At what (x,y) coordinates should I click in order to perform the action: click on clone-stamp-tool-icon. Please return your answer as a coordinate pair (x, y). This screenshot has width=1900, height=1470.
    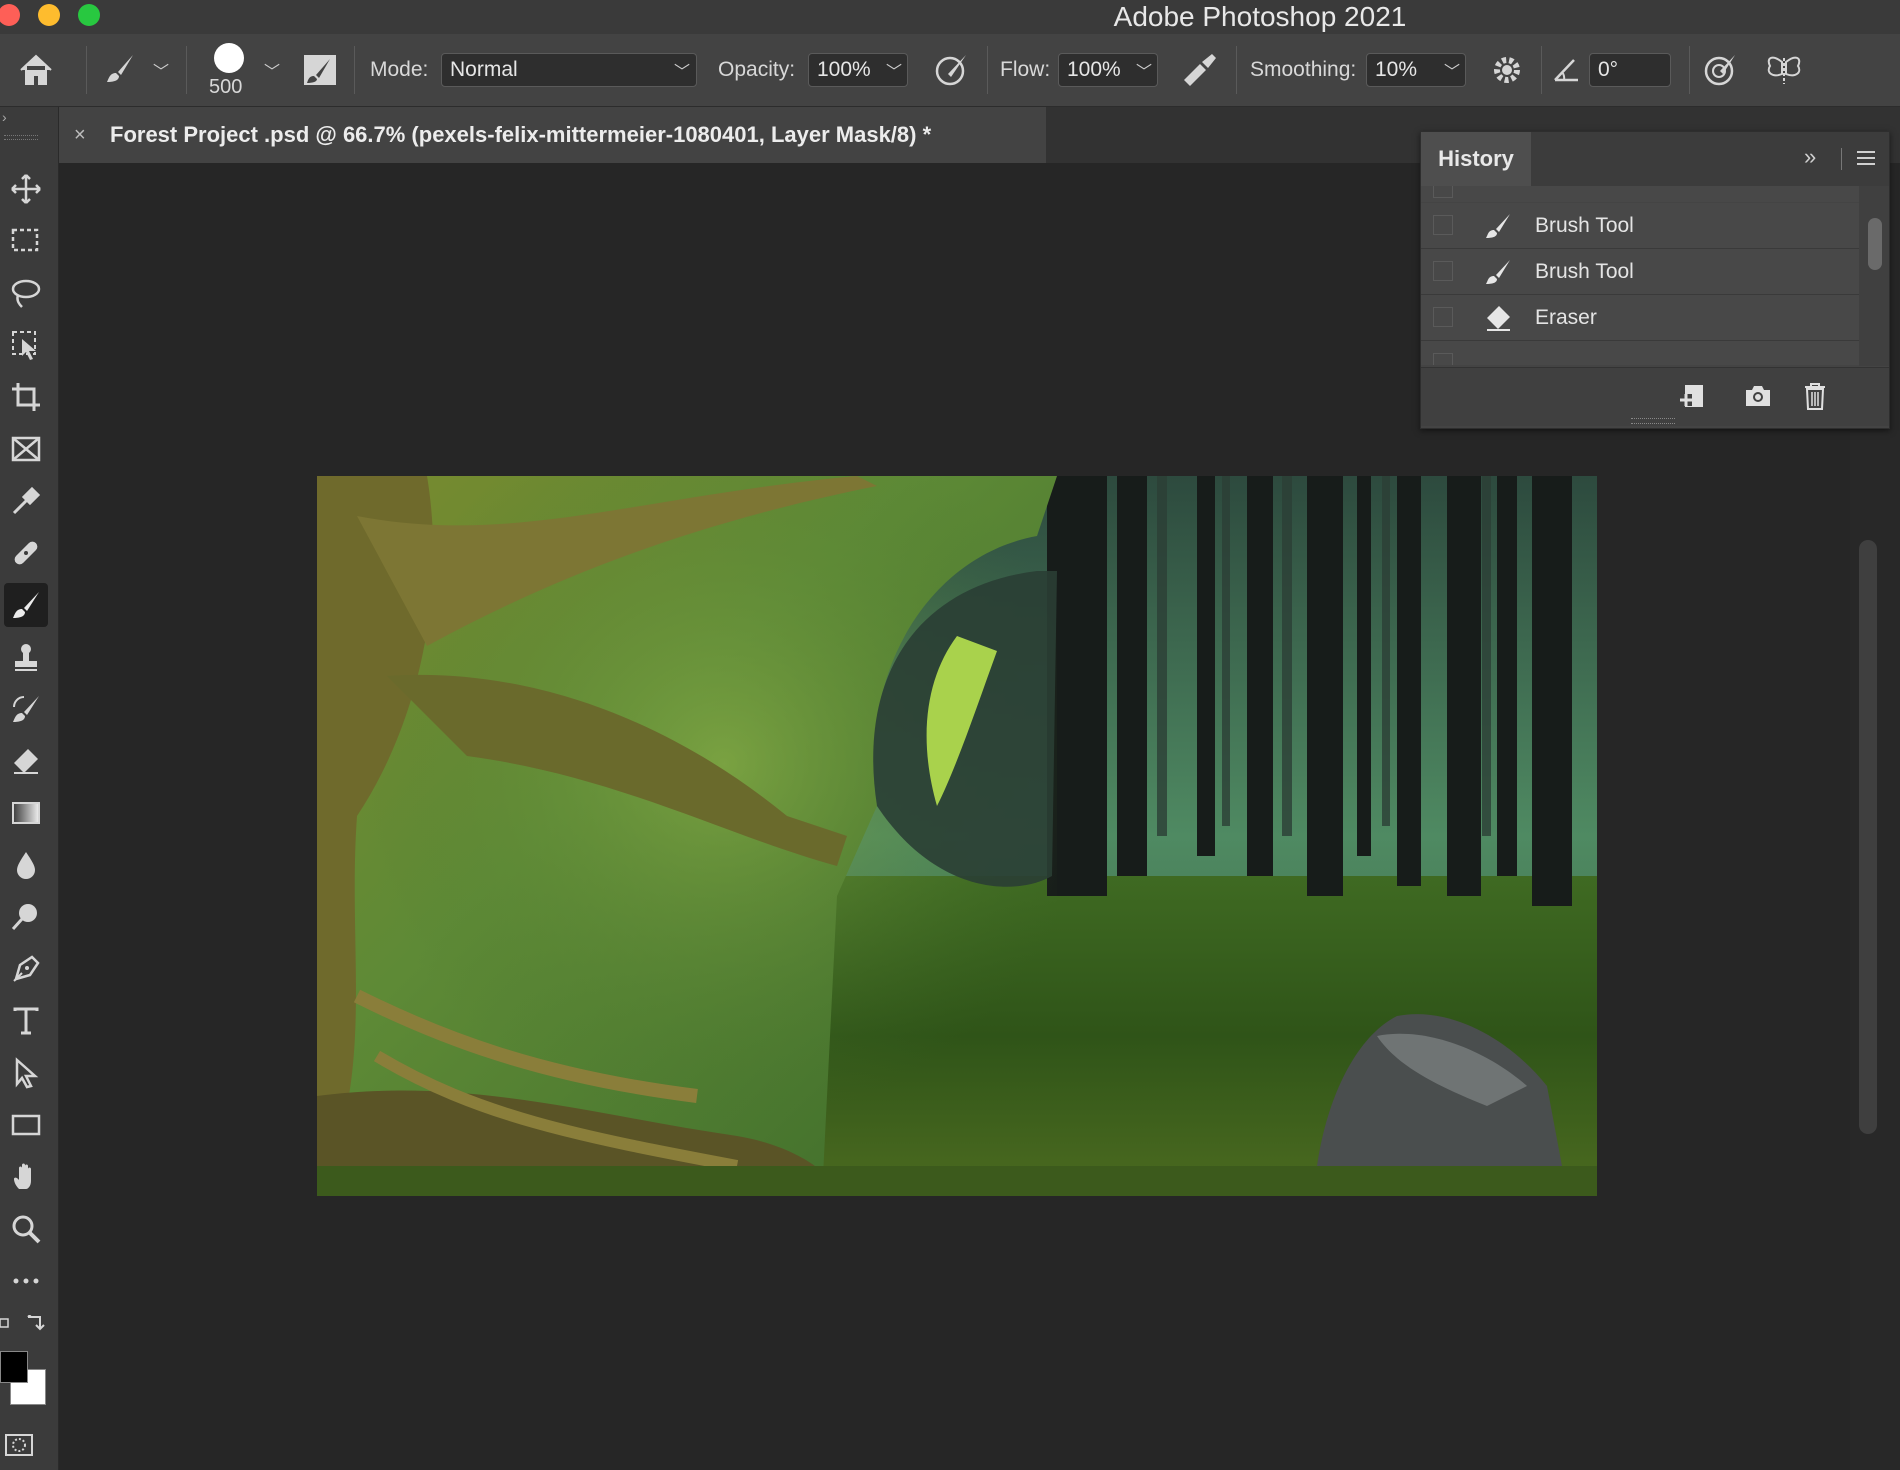
    Looking at the image, I should click on (26, 657).